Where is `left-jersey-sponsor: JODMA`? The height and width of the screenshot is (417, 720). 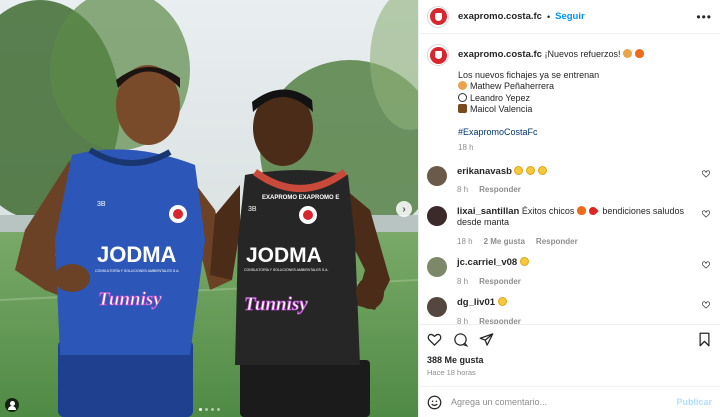
left-jersey-sponsor: JODMA is located at coordinates (137, 254).